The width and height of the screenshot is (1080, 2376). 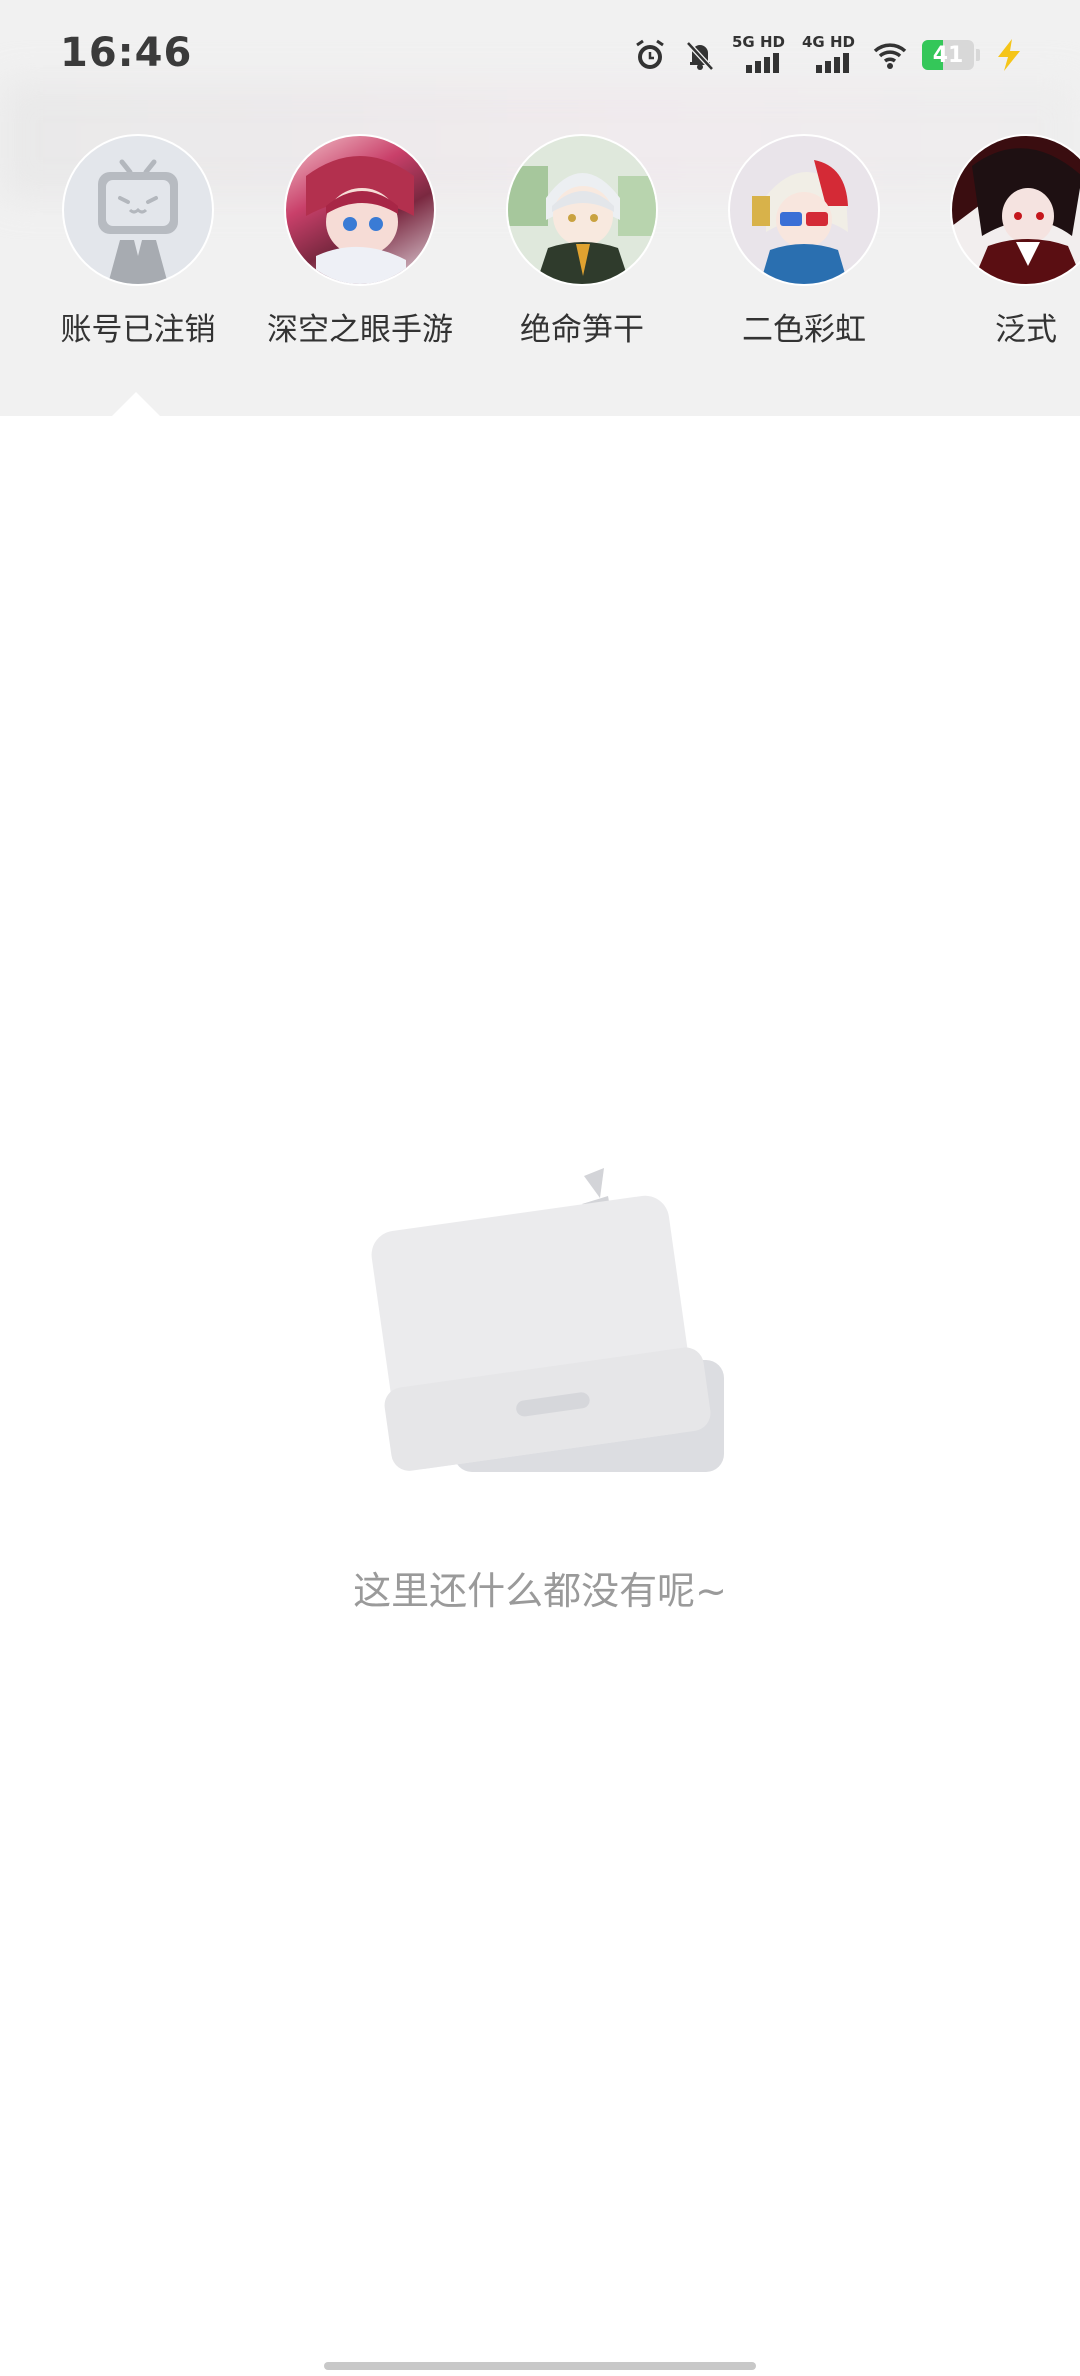 What do you see at coordinates (540, 2366) in the screenshot?
I see `home-indicator` at bounding box center [540, 2366].